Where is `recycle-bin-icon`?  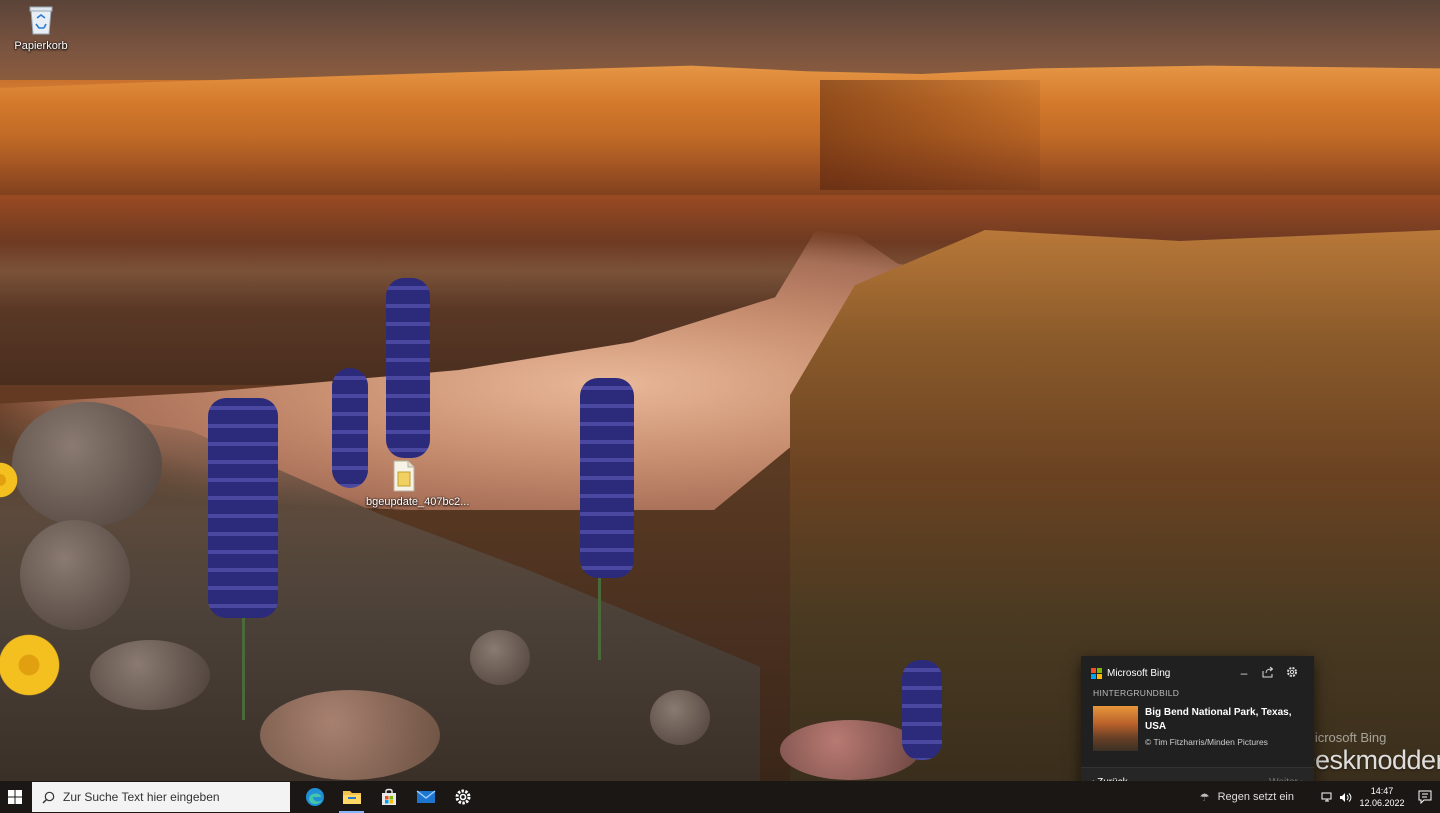
recycle-bin-icon is located at coordinates (41, 20).